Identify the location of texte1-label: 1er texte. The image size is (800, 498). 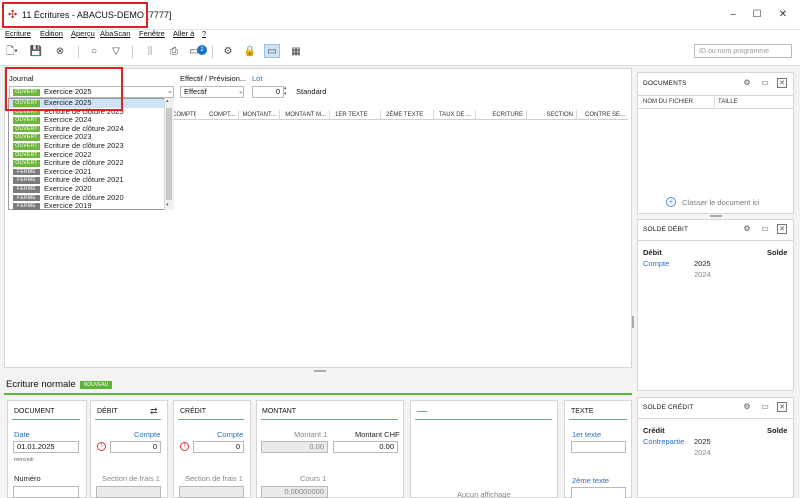
(586, 434).